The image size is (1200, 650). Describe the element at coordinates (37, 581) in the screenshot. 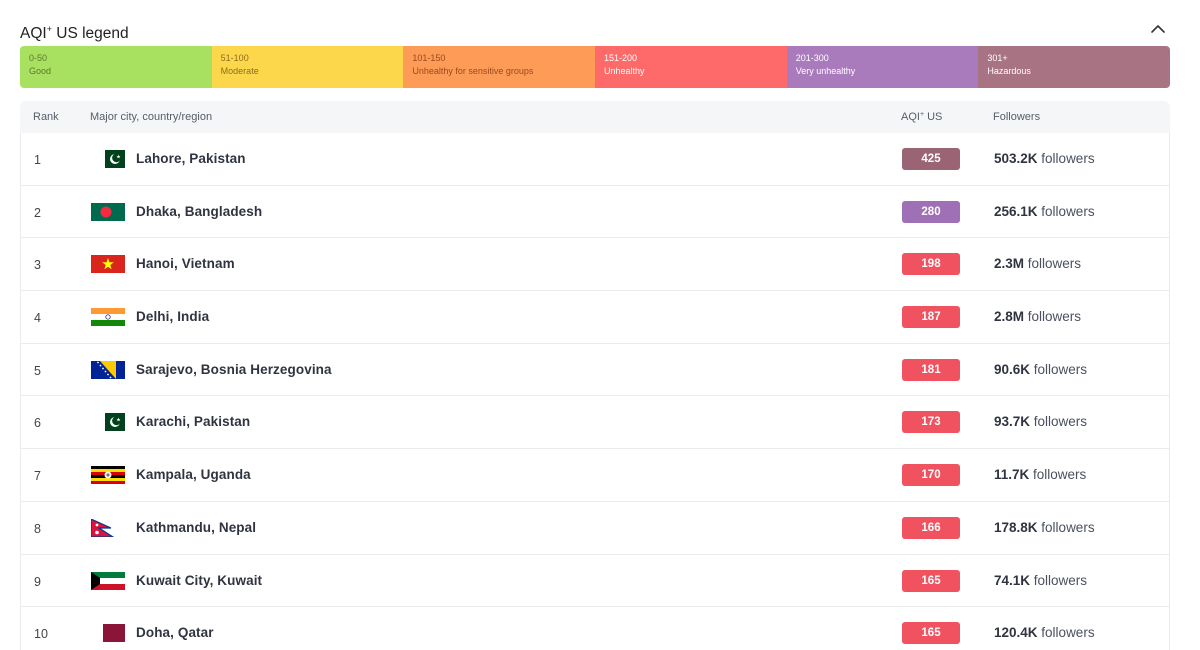

I see `rank-number: 9` at that location.